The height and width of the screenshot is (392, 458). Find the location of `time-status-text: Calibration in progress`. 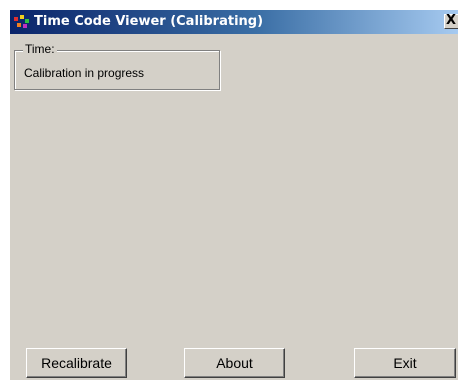

time-status-text: Calibration in progress is located at coordinates (84, 73).